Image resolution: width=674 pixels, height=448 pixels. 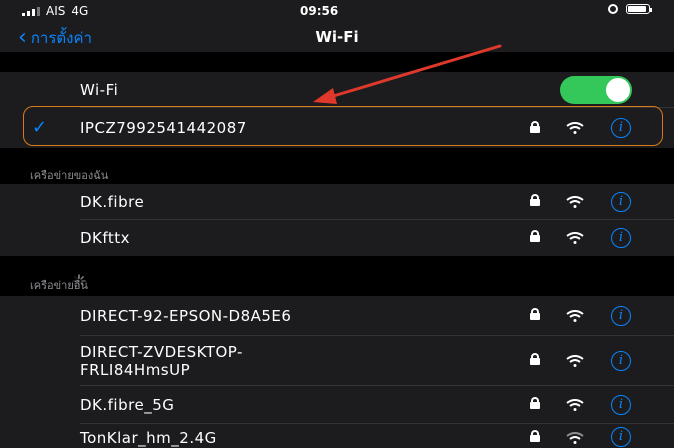 I want to click on network-row-direct-epson: DIRECT-92-EPSON-D8A5E6 i, so click(x=337, y=316).